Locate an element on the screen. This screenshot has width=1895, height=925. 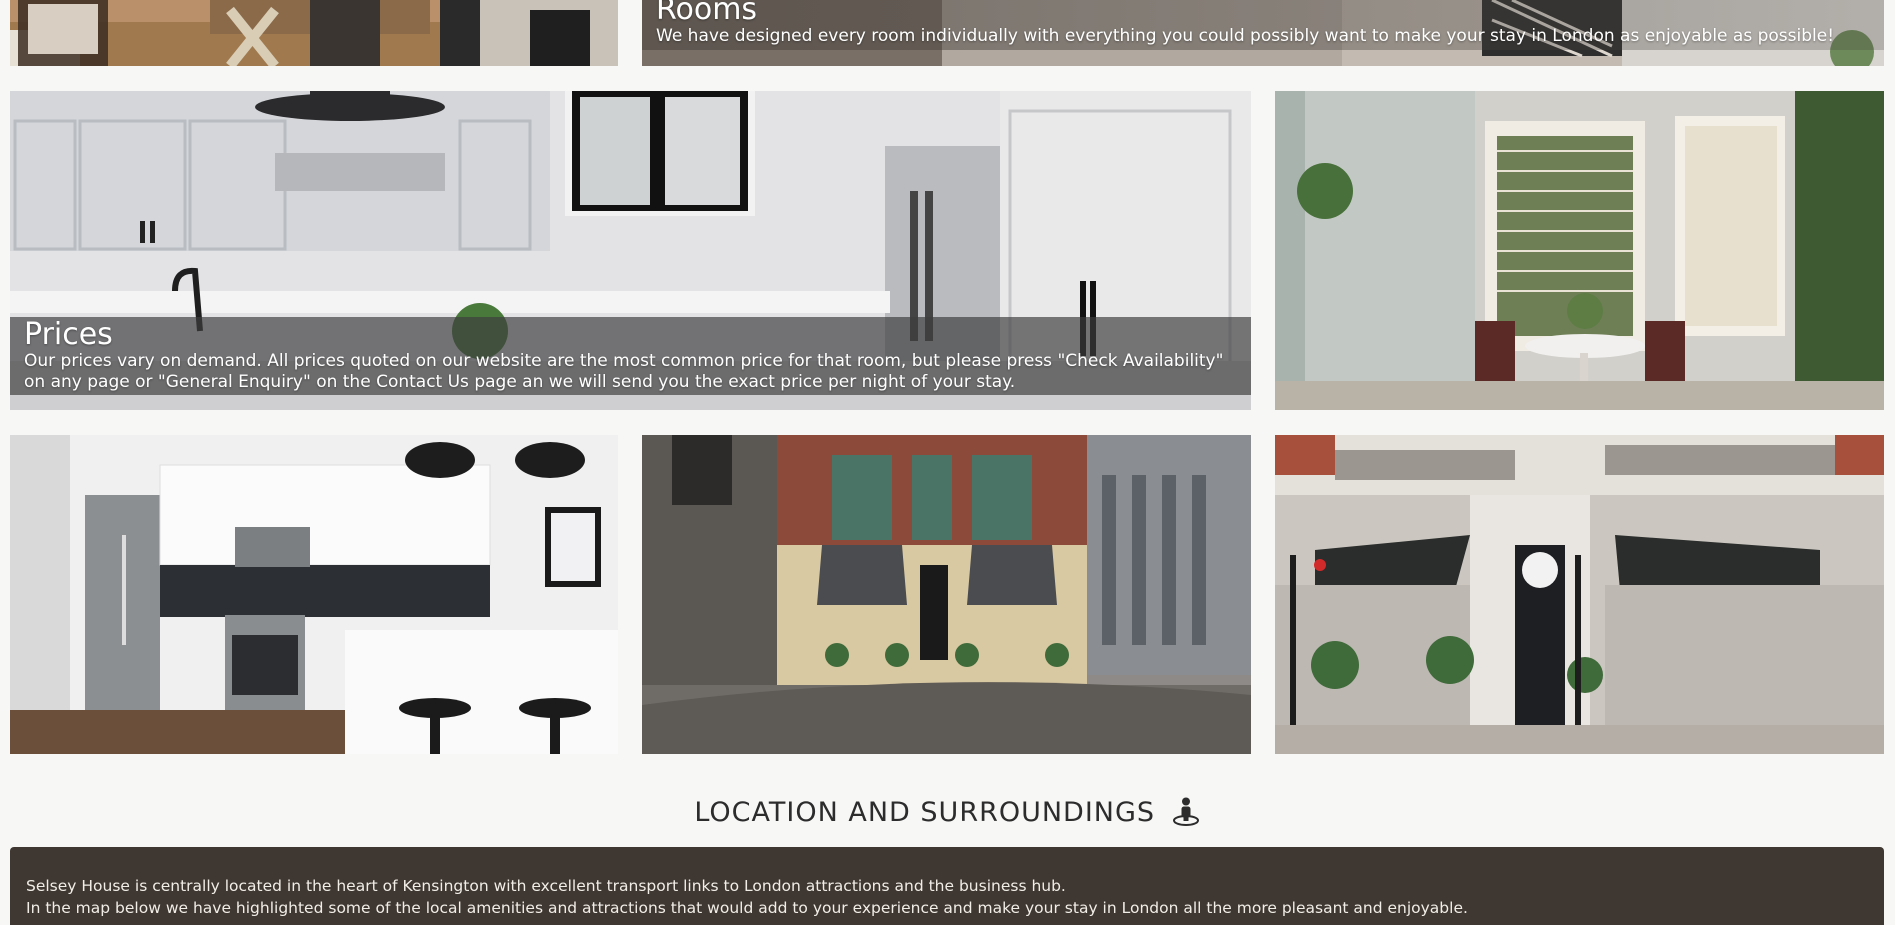
location-heading-text: LOCATION AND SURROUNDINGS is located at coordinates (925, 812).